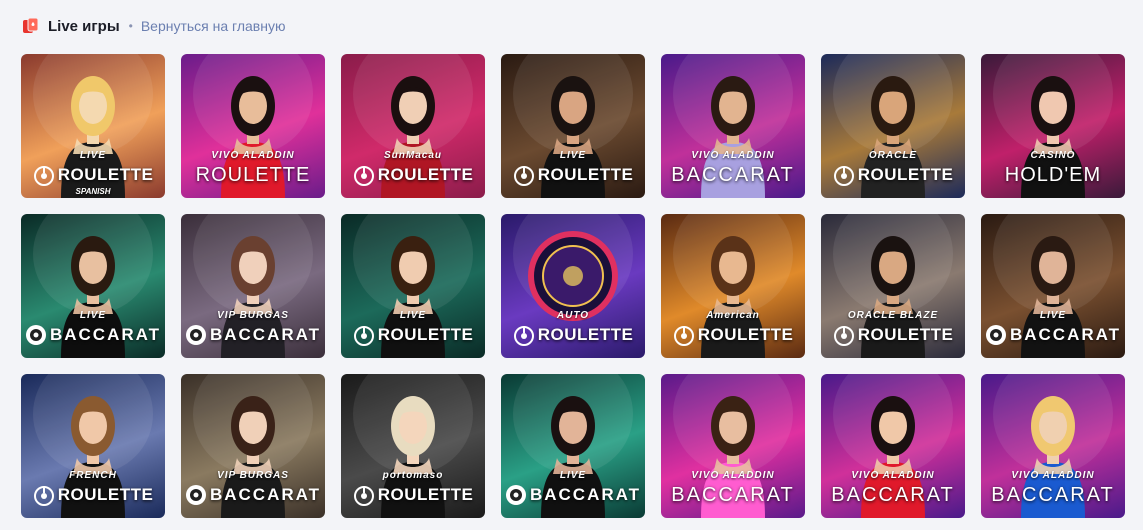 This screenshot has width=1143, height=530. I want to click on game-tile: AUTO ROULETTE, so click(573, 286).